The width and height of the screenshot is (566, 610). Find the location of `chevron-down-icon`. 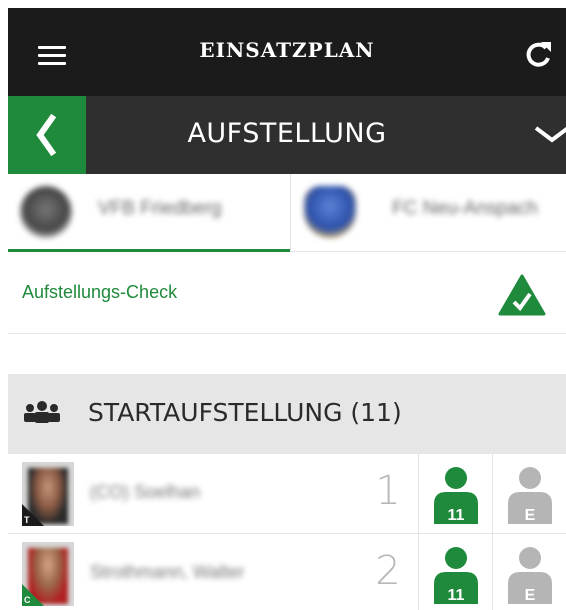

chevron-down-icon is located at coordinates (549, 135).